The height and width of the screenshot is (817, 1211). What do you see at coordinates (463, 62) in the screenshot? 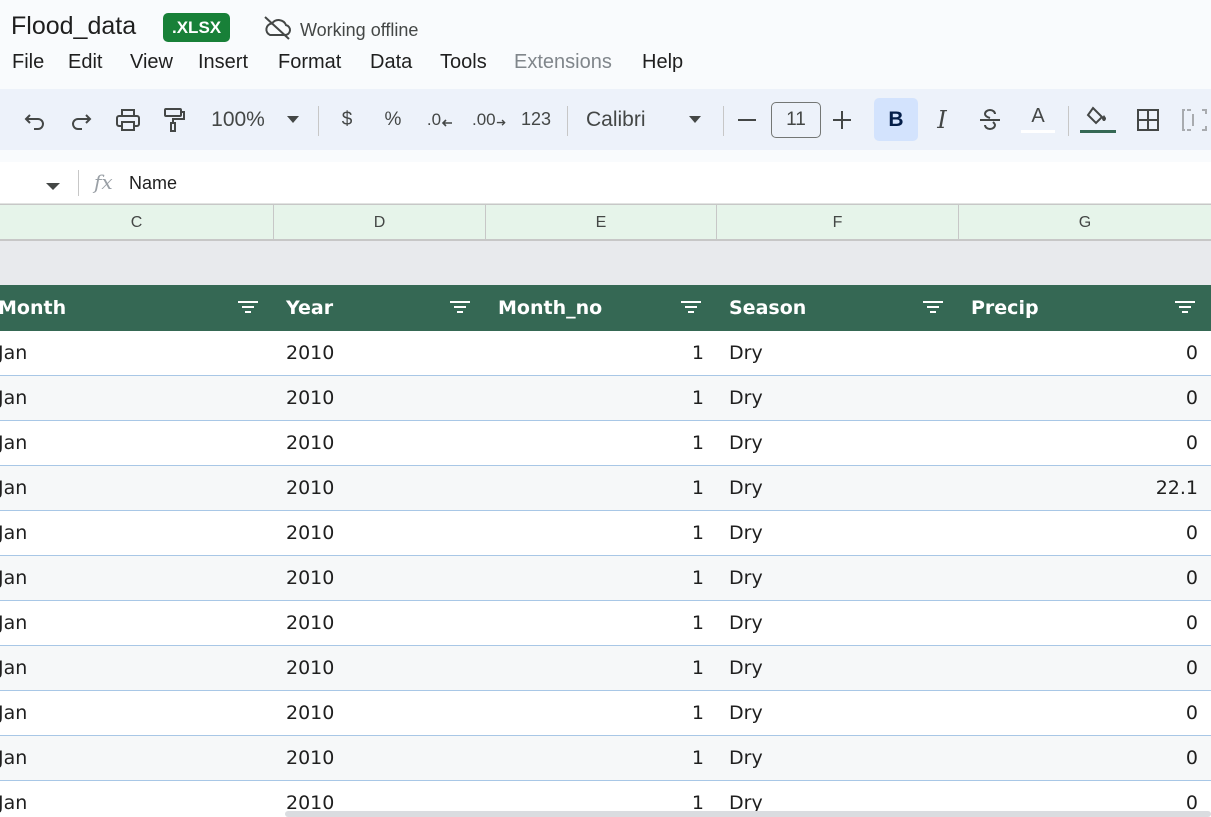
I see `menu-tools: Tools` at bounding box center [463, 62].